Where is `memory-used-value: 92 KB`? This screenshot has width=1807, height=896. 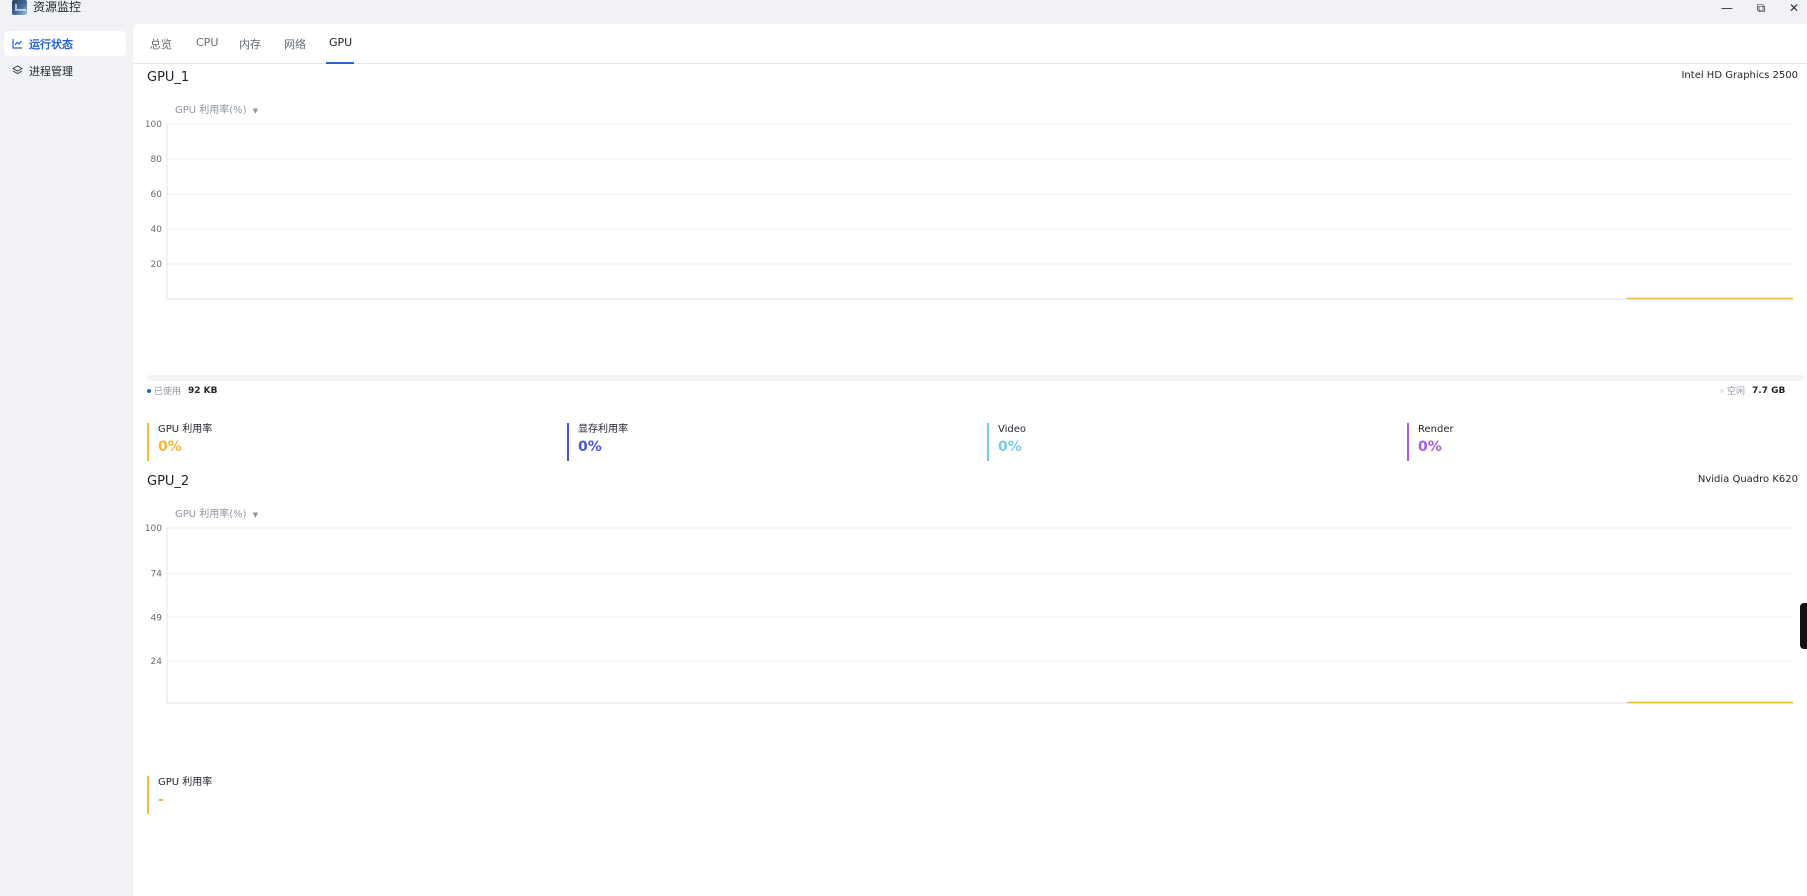
memory-used-value: 92 KB is located at coordinates (203, 390).